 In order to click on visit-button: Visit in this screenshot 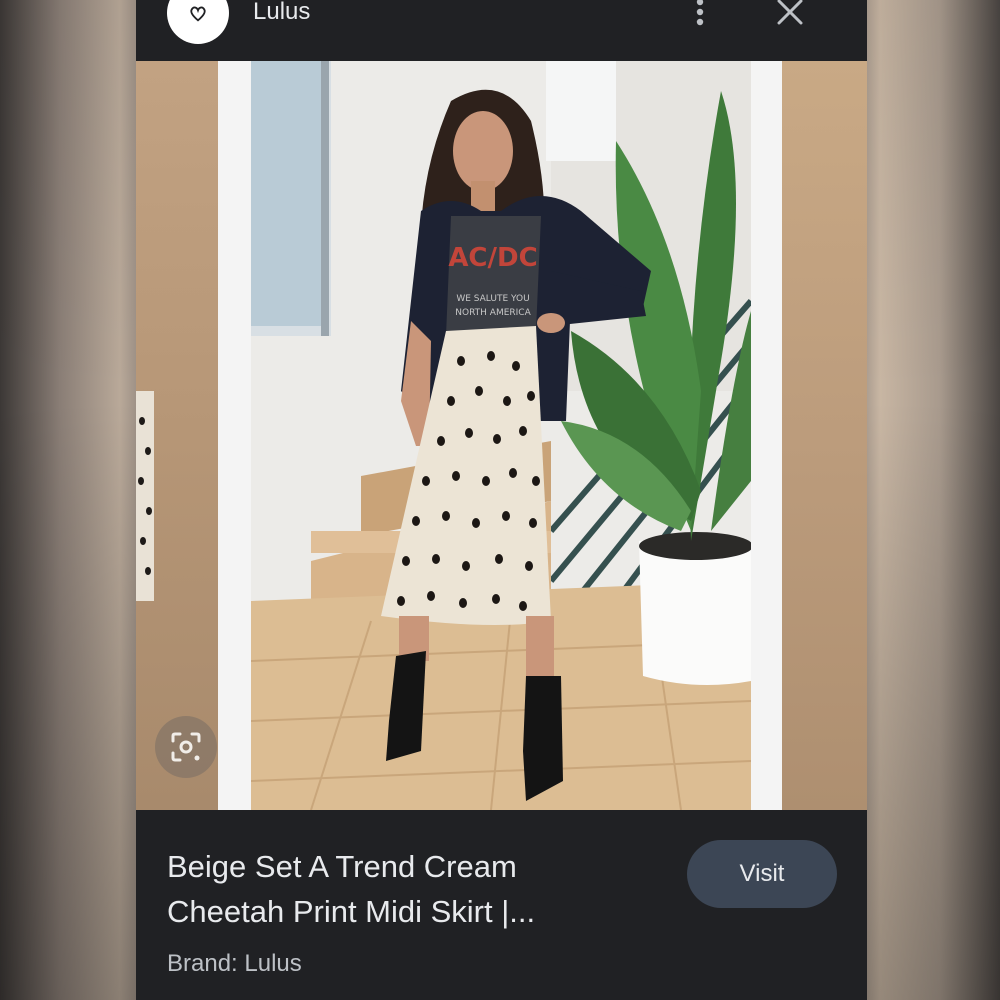, I will do `click(762, 874)`.